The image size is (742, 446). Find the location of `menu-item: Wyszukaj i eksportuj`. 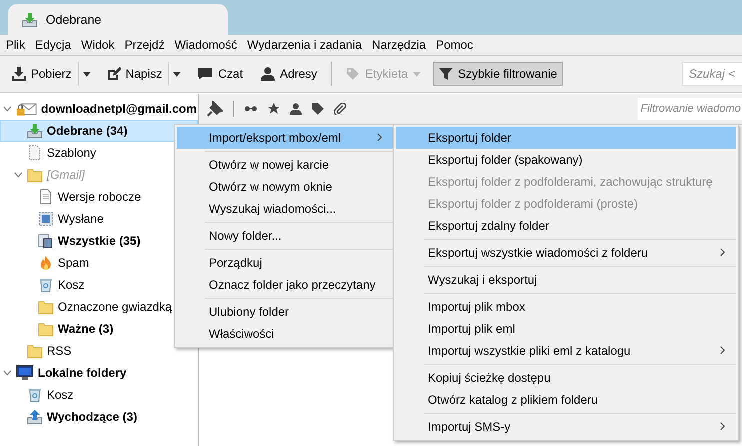

menu-item: Wyszukaj i eksportuj is located at coordinates (566, 280).